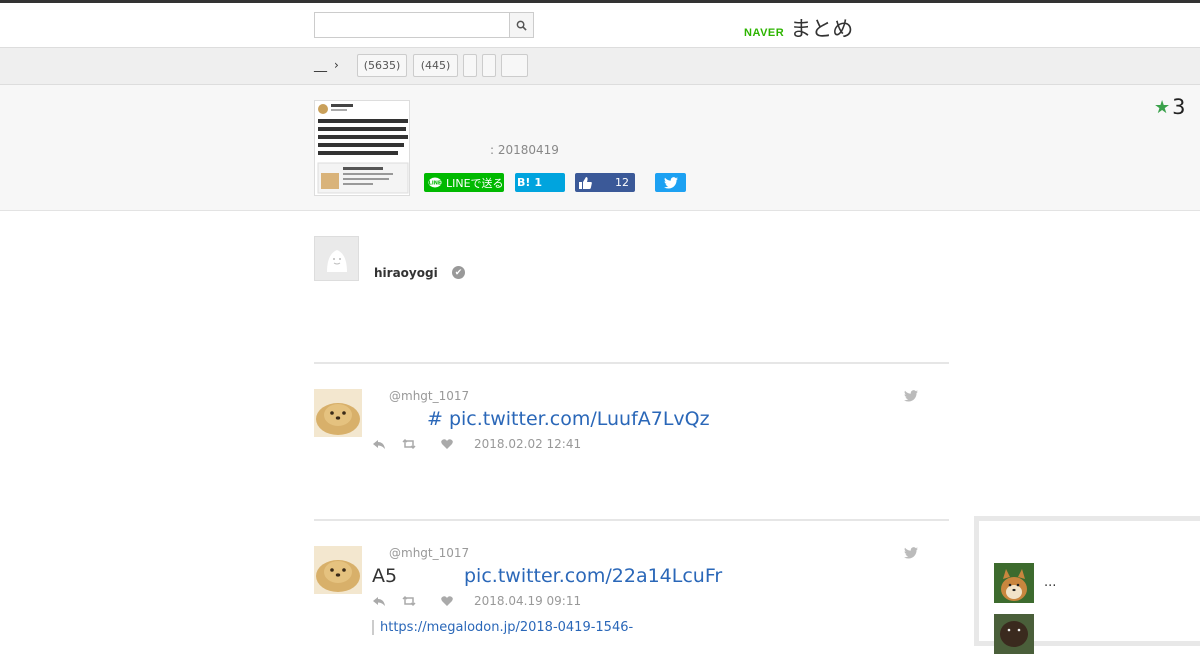 The image size is (1200, 654). I want to click on facebook-like-button: 12, so click(605, 182).